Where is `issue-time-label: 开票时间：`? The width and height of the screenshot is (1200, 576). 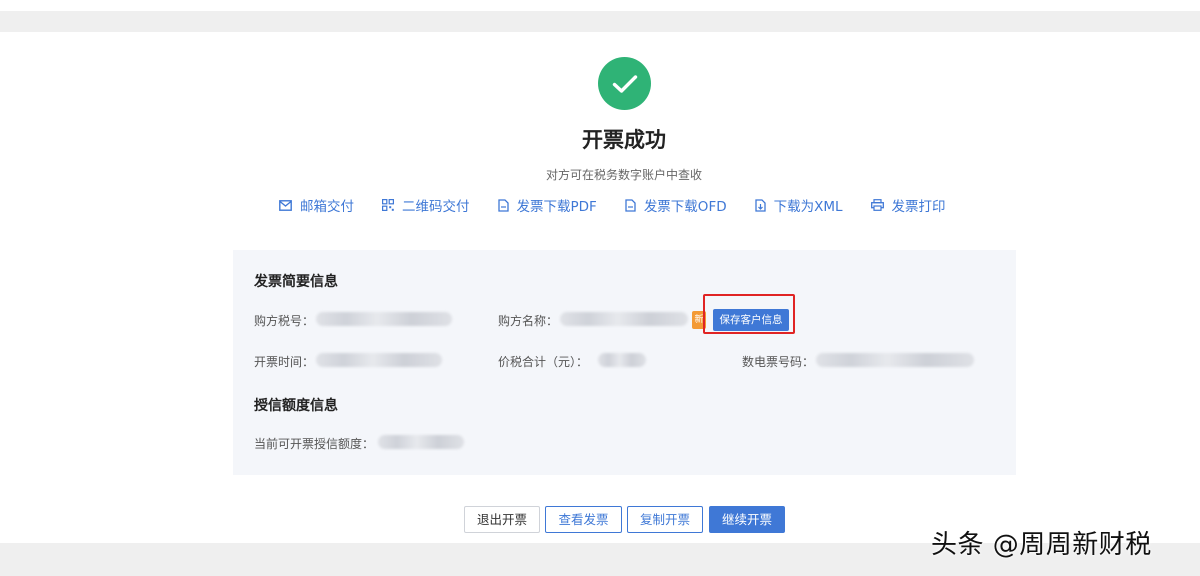 issue-time-label: 开票时间： is located at coordinates (284, 362).